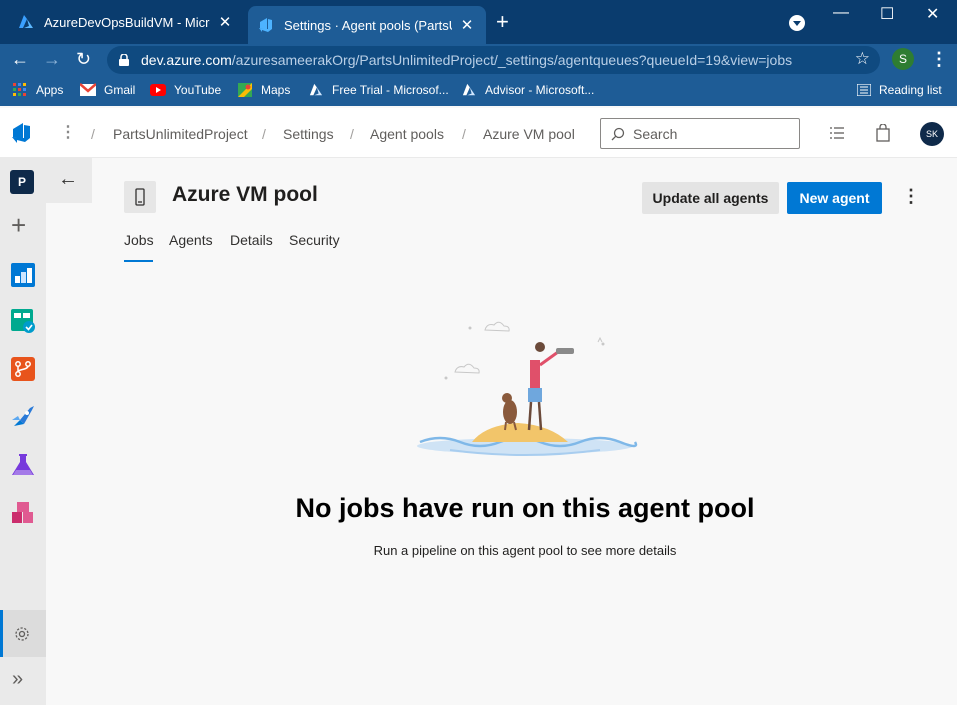 This screenshot has width=957, height=705. Describe the element at coordinates (23, 431) in the screenshot. I see `left-nav: P + »` at that location.